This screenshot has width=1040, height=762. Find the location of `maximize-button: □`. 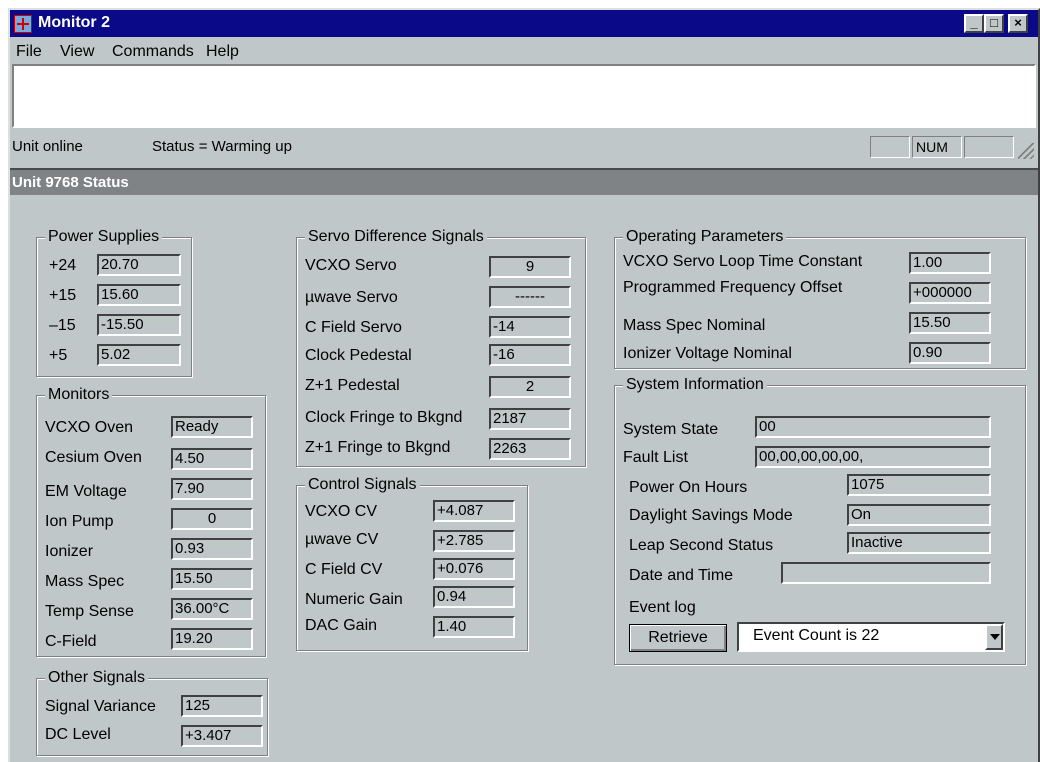

maximize-button: □ is located at coordinates (994, 23).